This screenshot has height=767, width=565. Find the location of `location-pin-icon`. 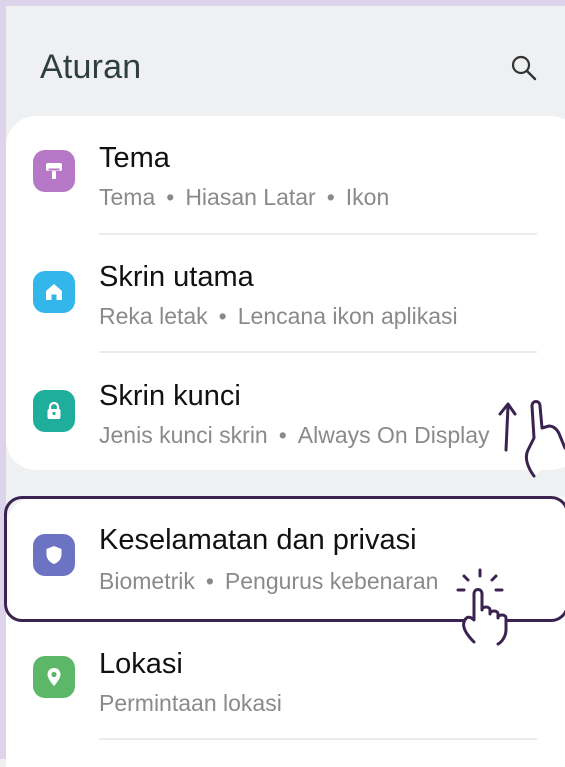

location-pin-icon is located at coordinates (54, 677).